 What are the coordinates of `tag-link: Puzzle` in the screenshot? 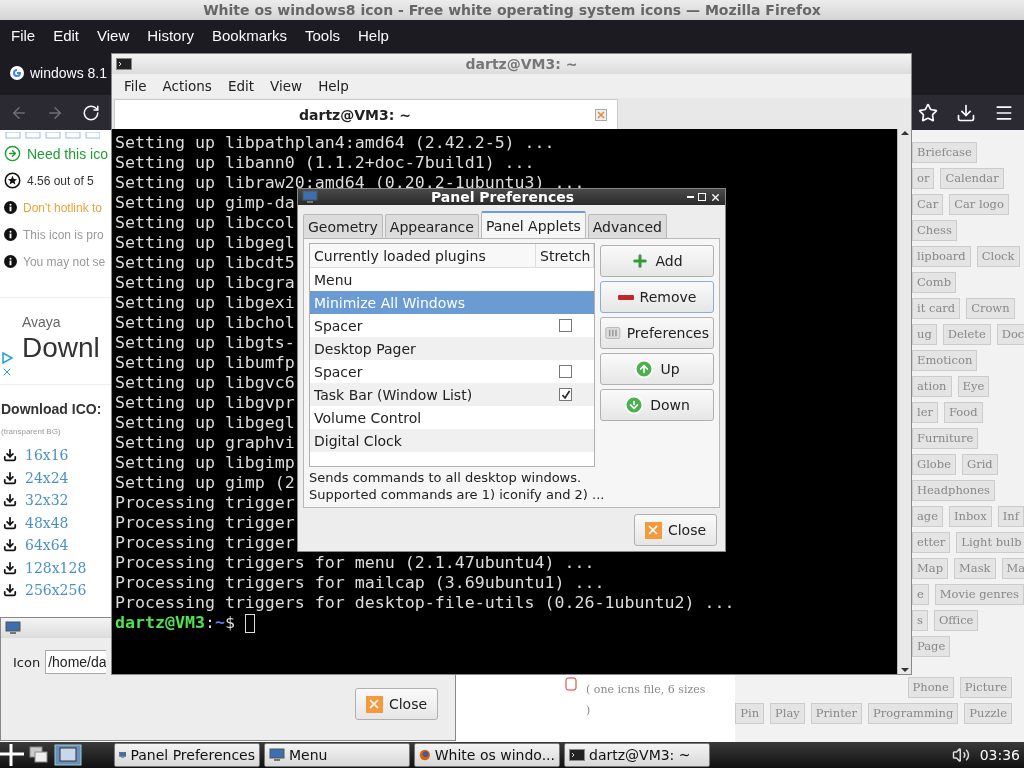 It's located at (988, 713).